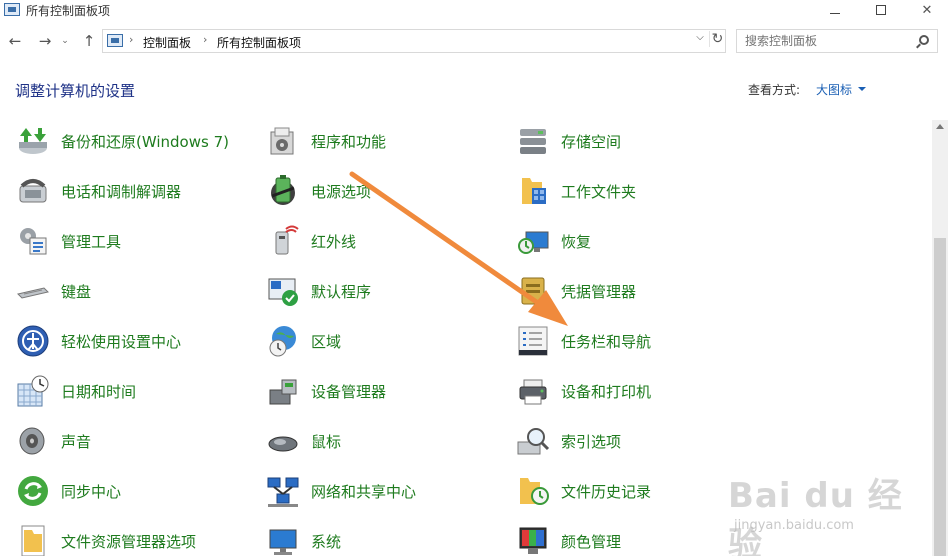 Image resolution: width=948 pixels, height=556 pixels. I want to click on indexing-options-icon, so click(533, 441).